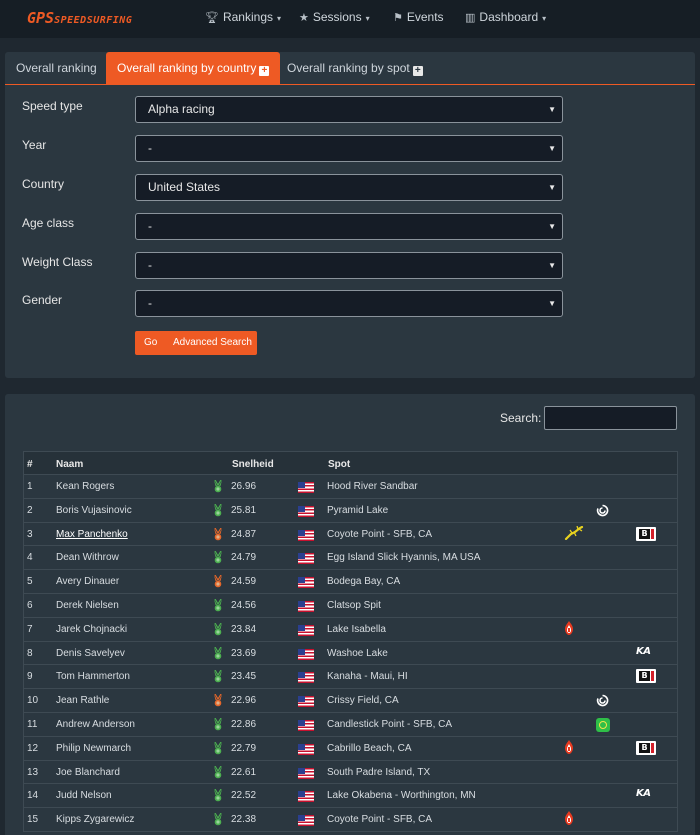 The height and width of the screenshot is (835, 700). I want to click on tab-overall-ranking-by-country: Overall ranking by country +, so click(193, 68).